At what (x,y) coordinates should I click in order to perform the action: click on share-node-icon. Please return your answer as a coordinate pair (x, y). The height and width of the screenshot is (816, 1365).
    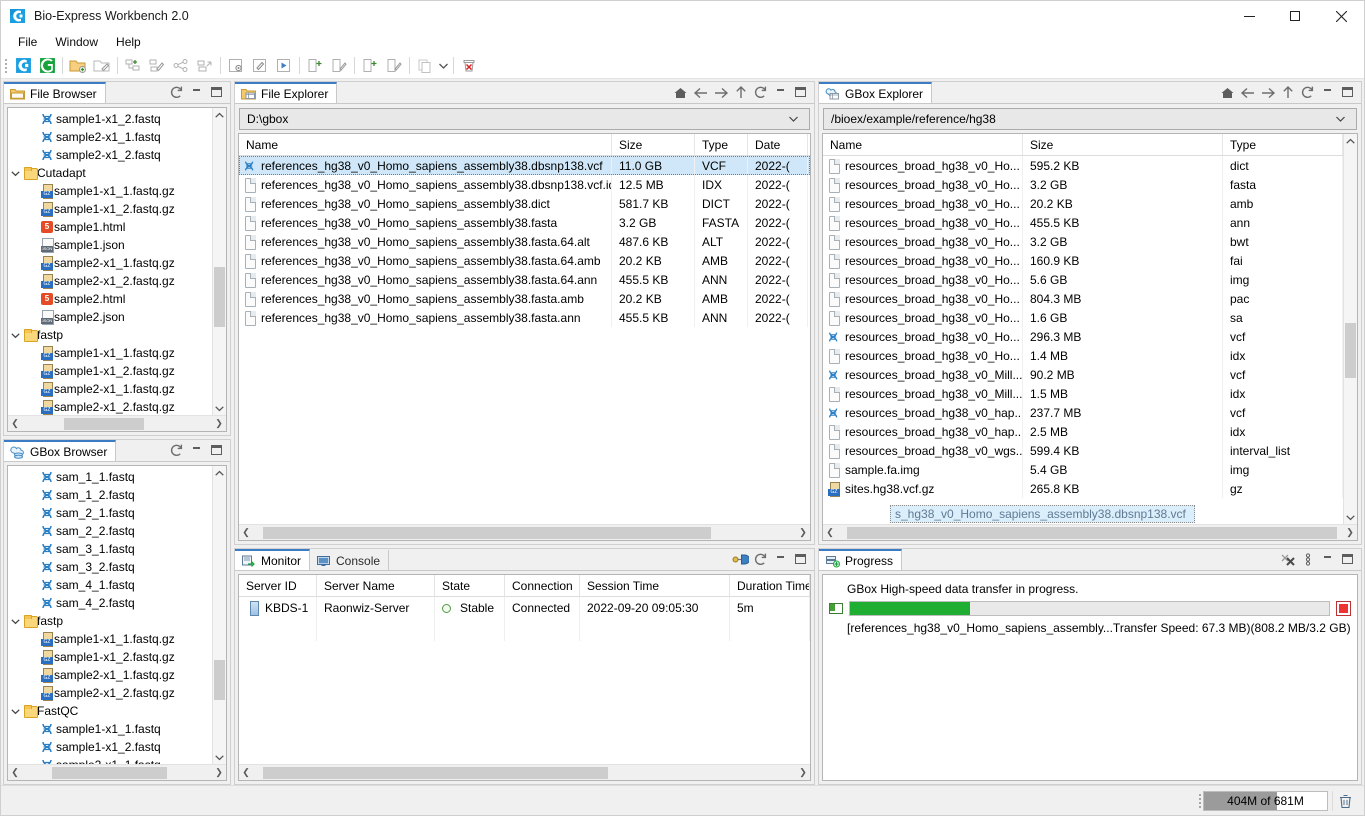
    Looking at the image, I should click on (181, 66).